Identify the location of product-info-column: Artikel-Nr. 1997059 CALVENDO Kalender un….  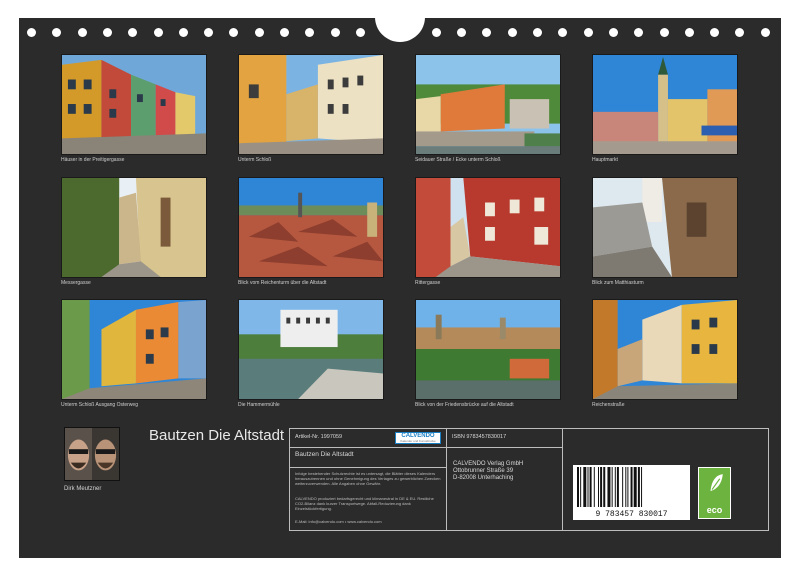
(368, 479).